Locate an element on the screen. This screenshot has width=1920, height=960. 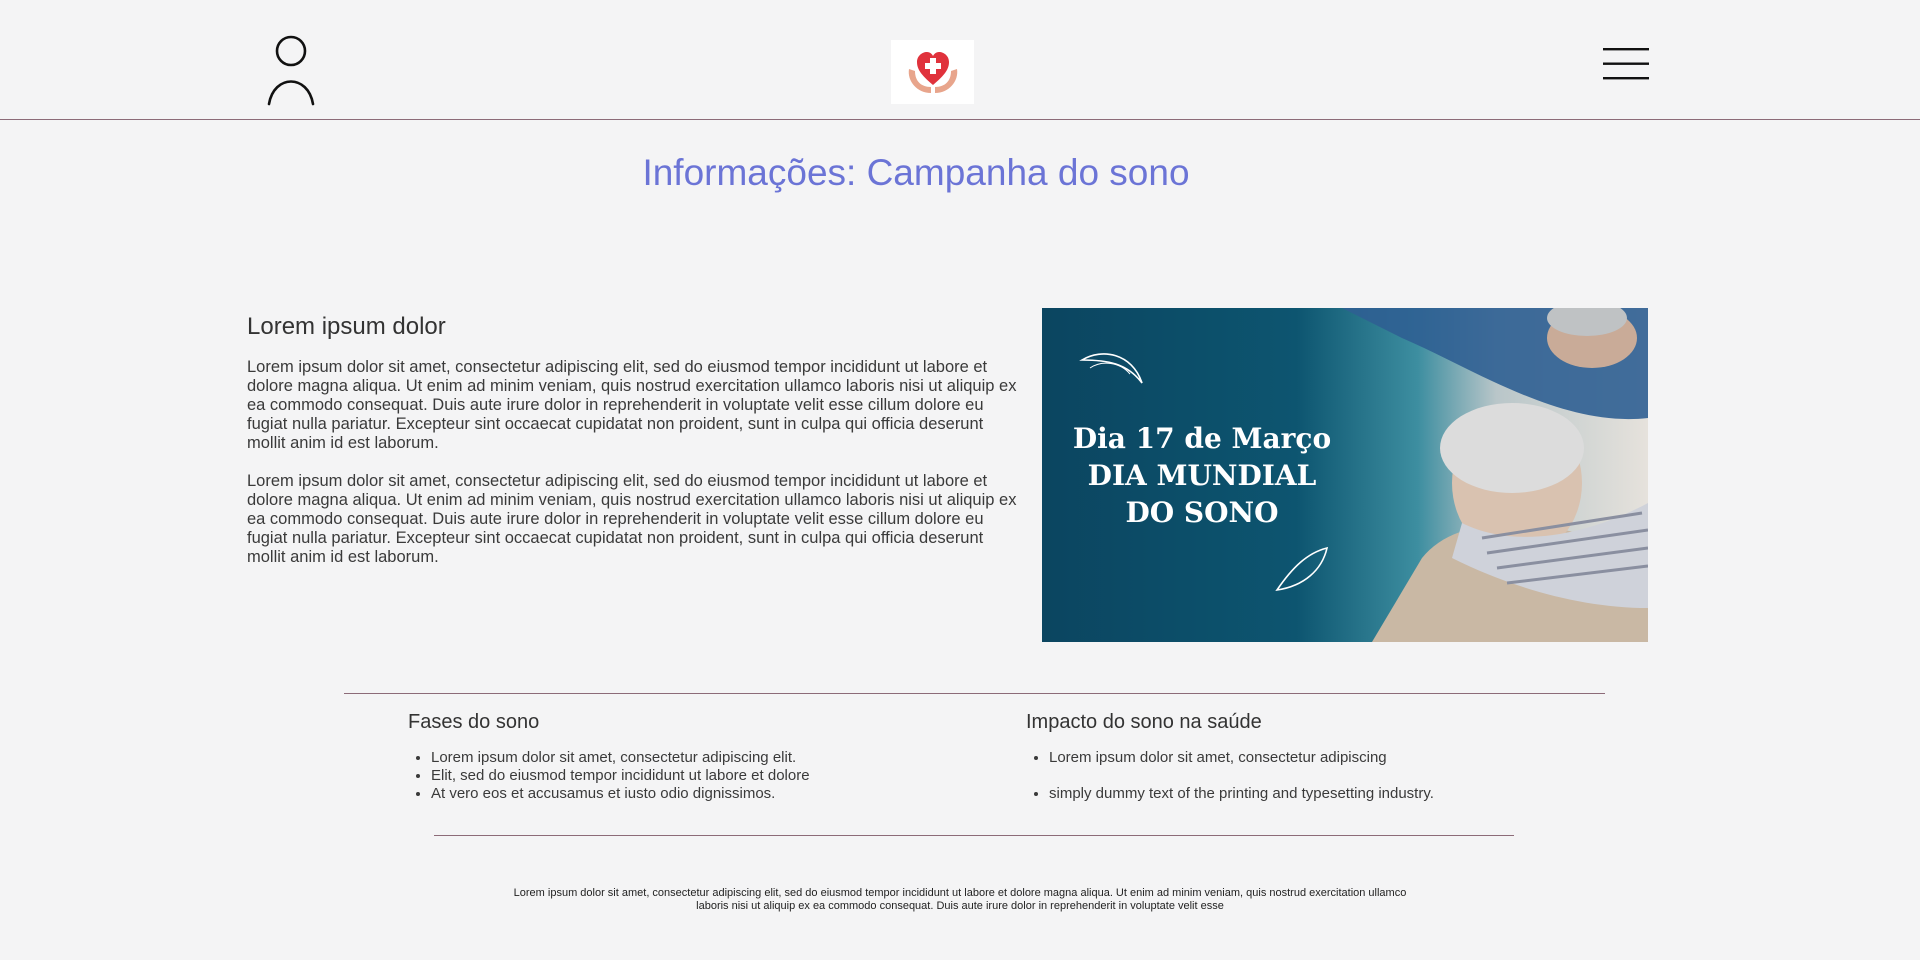
page-title: Informações: Campanha do sono is located at coordinates (916, 172).